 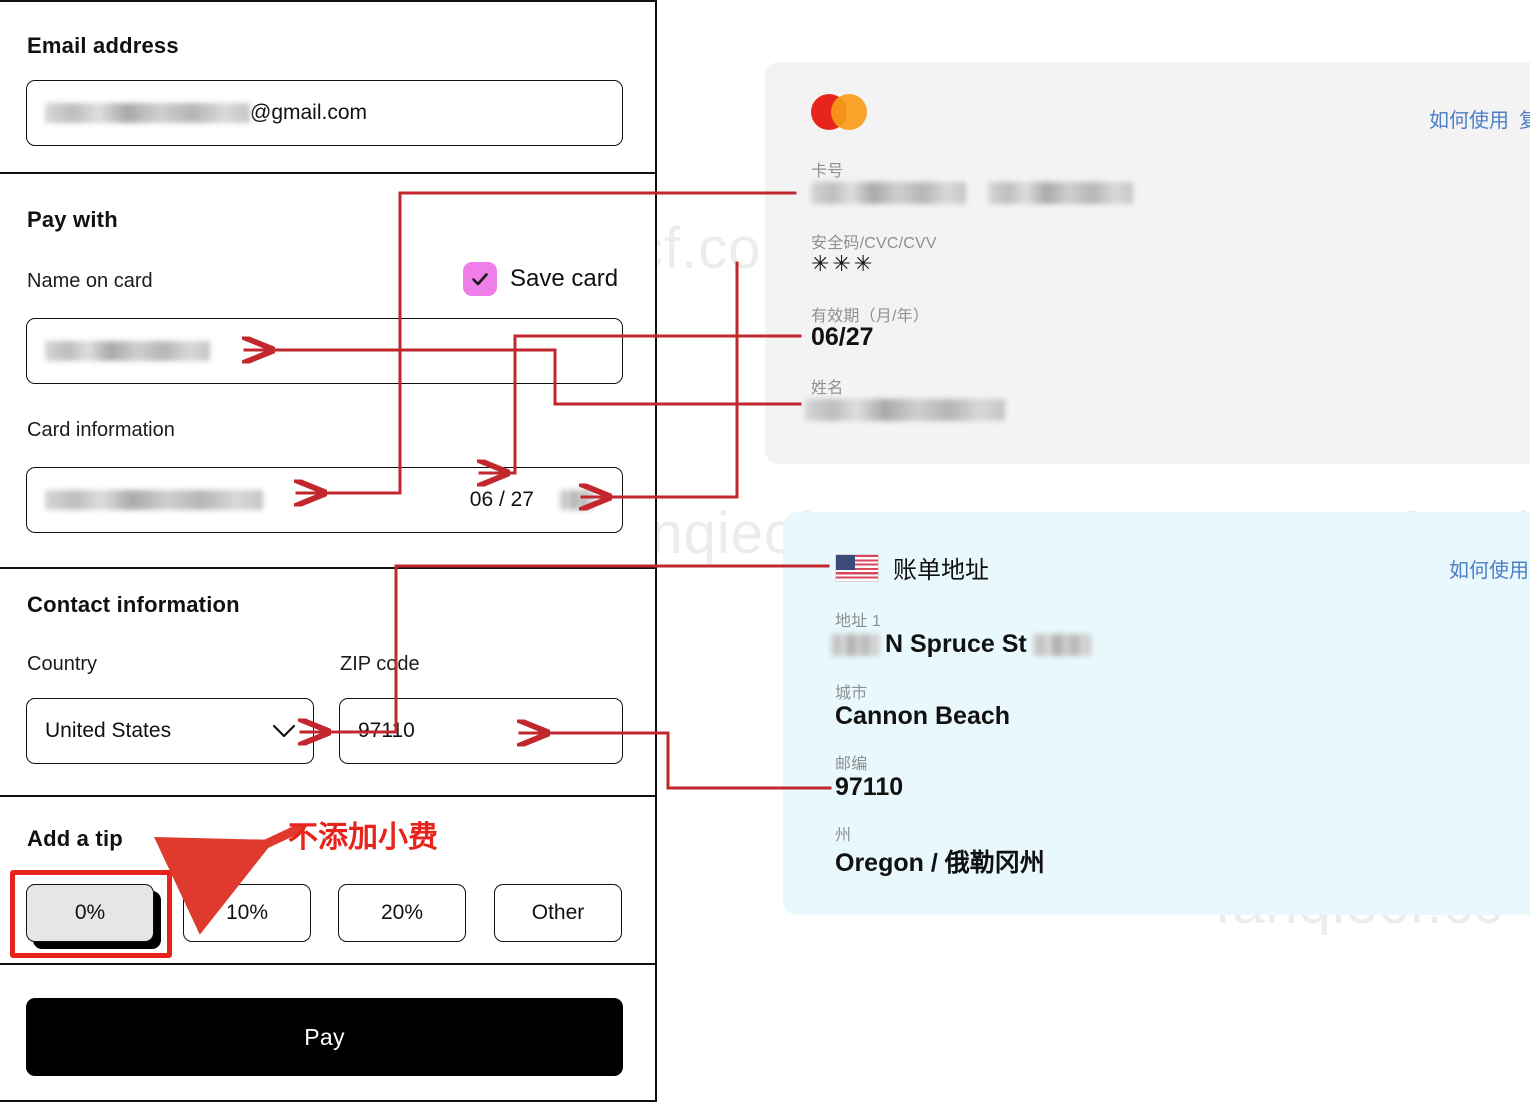 I want to click on zip-value: 97110, so click(x=386, y=730).